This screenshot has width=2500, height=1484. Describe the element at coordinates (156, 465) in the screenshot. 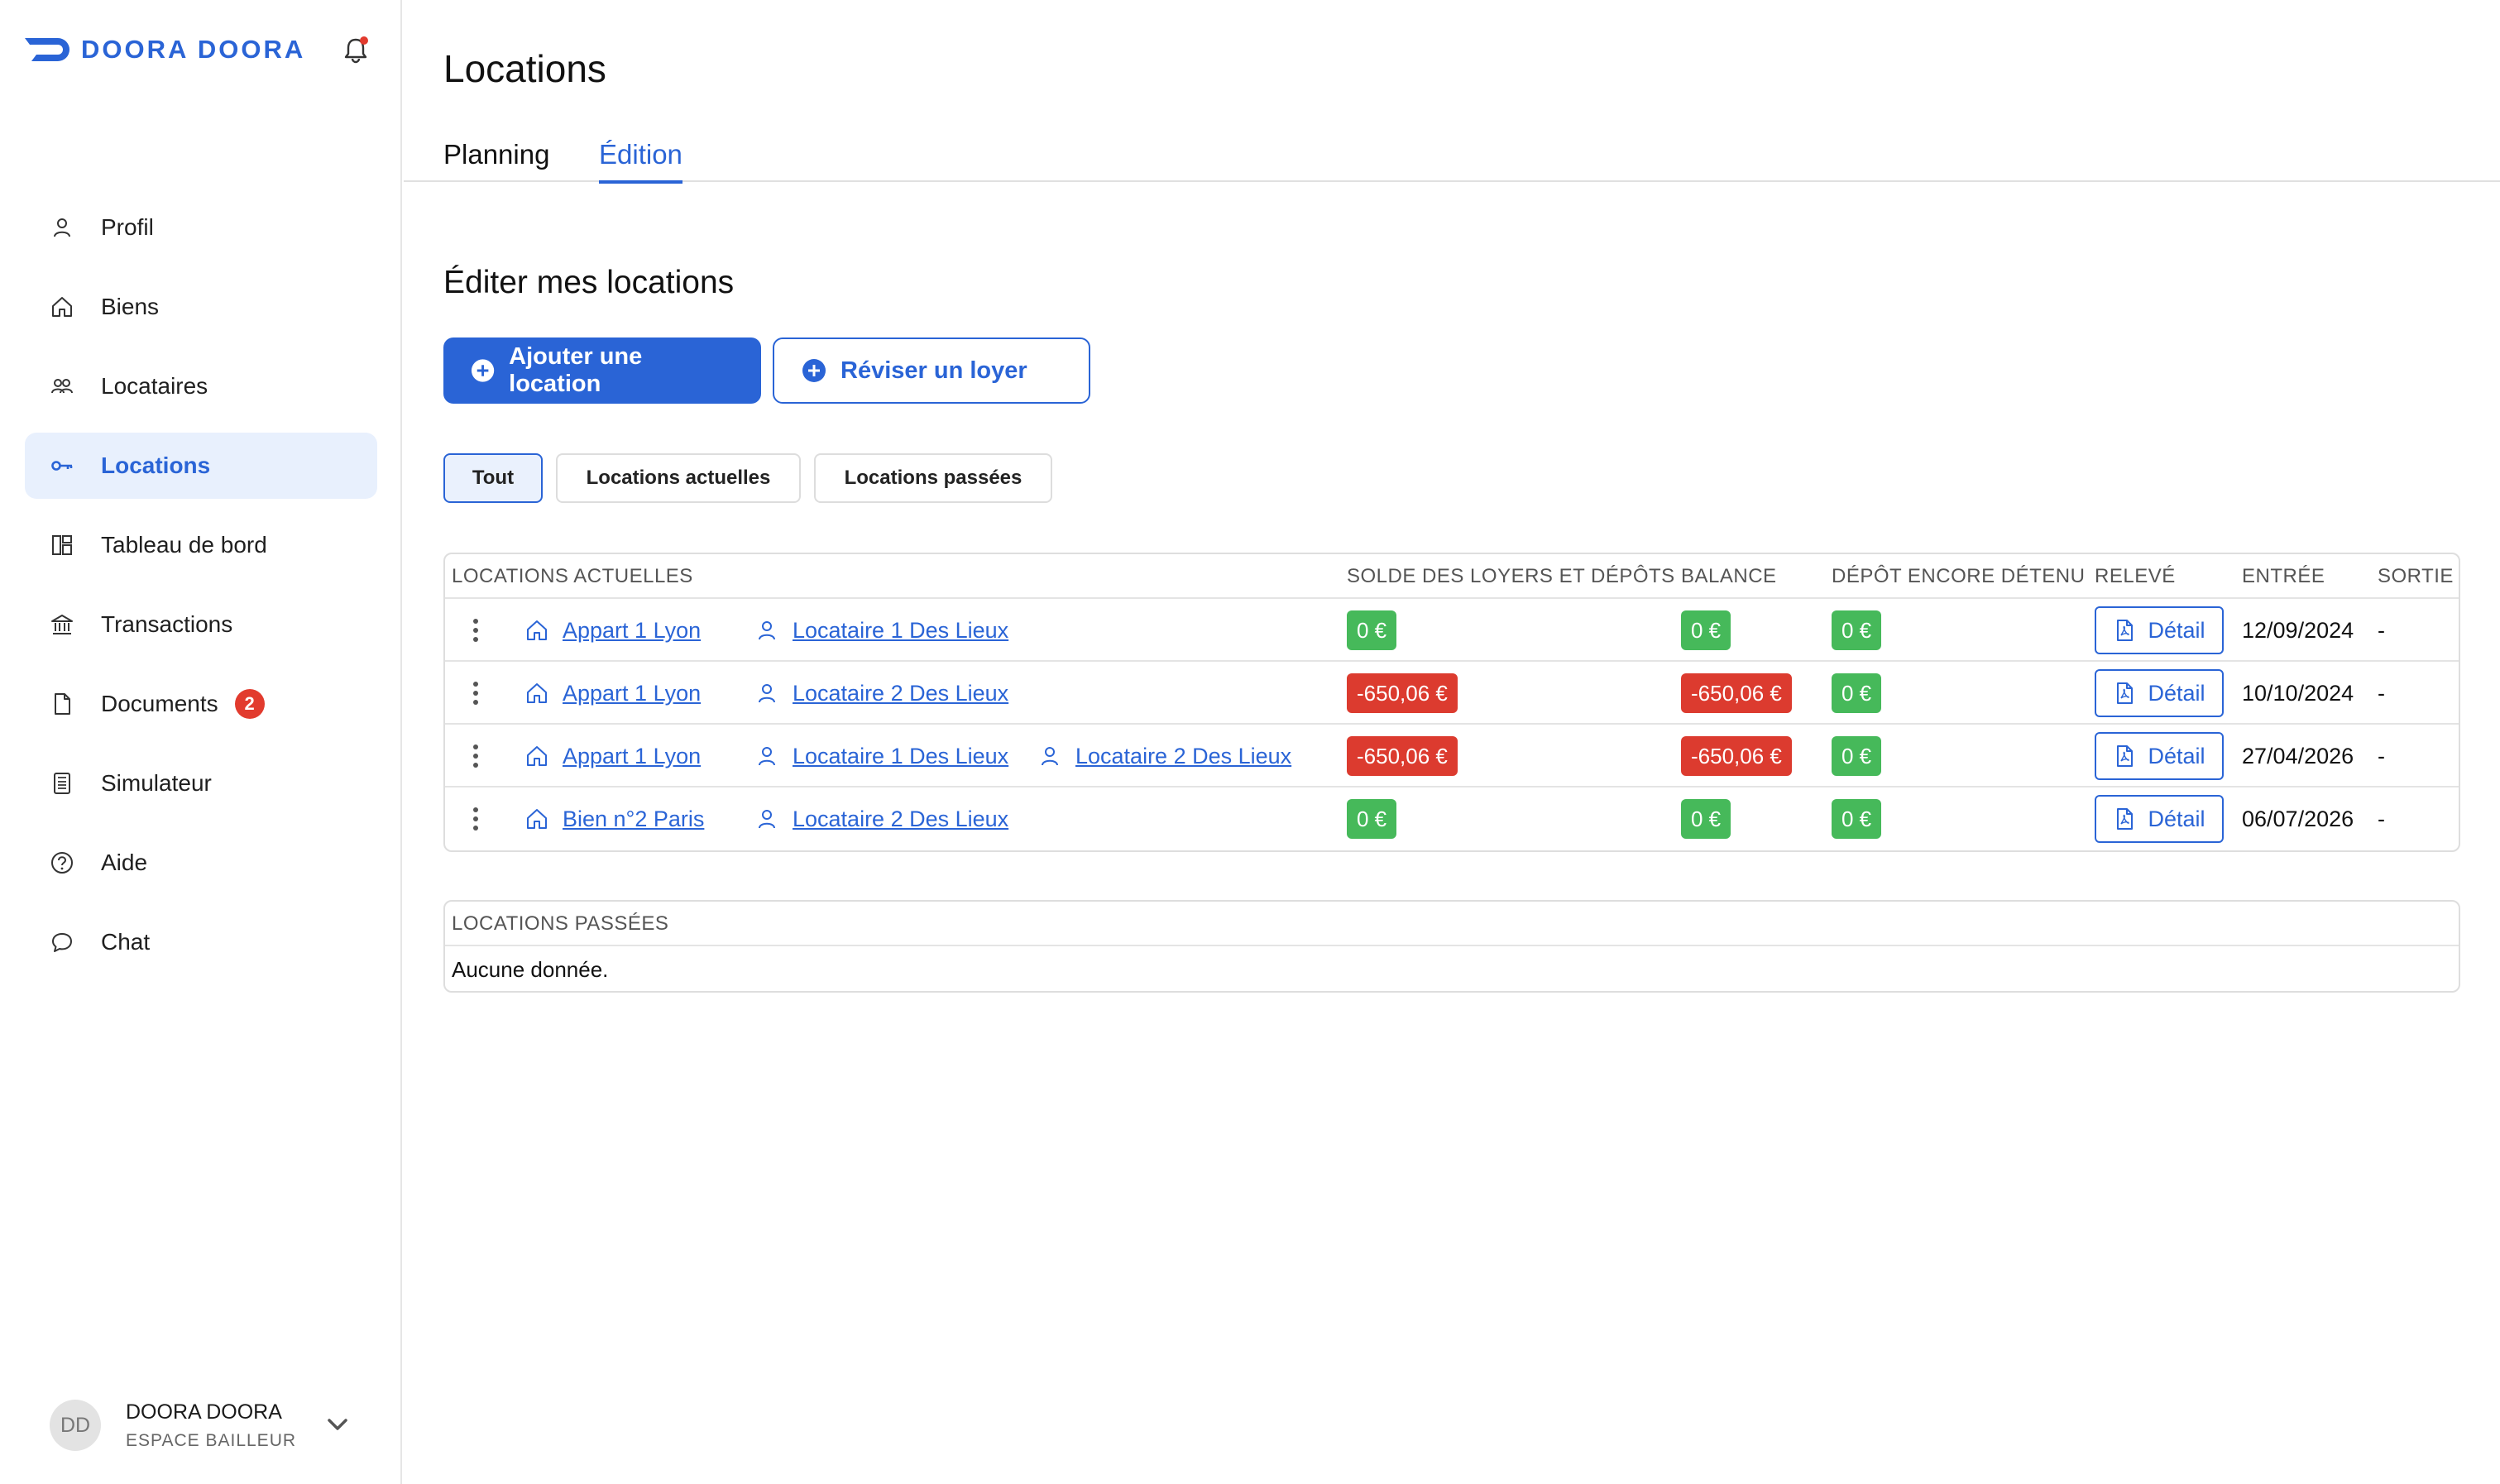

I see `sidebar-item-label: Locations` at that location.